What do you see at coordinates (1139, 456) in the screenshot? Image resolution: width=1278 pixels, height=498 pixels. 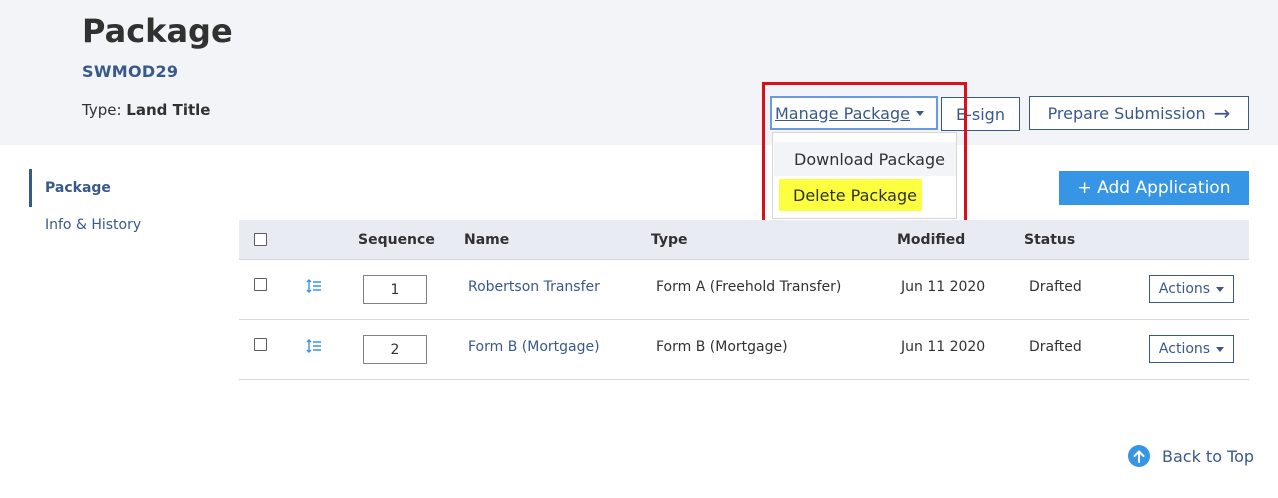 I see `arrow-up-icon` at bounding box center [1139, 456].